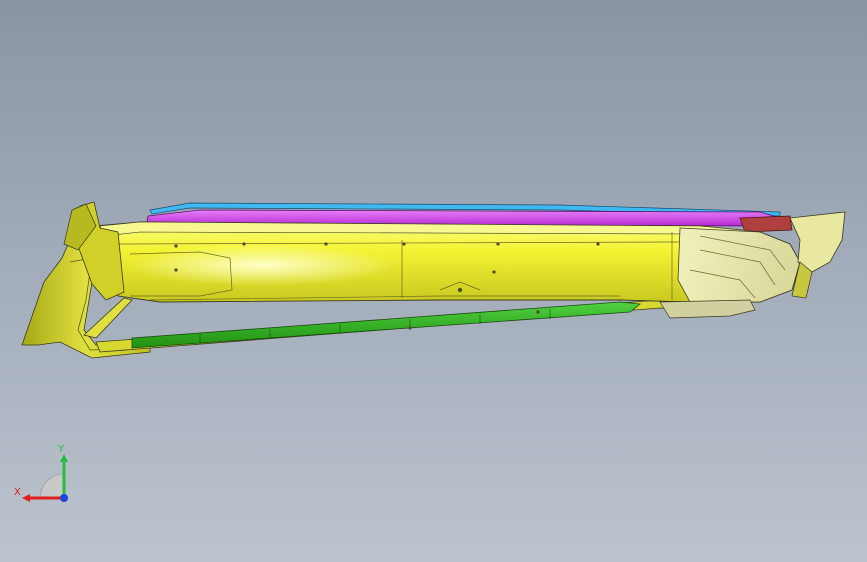  What do you see at coordinates (61, 449) in the screenshot?
I see `y-axis-label: Y` at bounding box center [61, 449].